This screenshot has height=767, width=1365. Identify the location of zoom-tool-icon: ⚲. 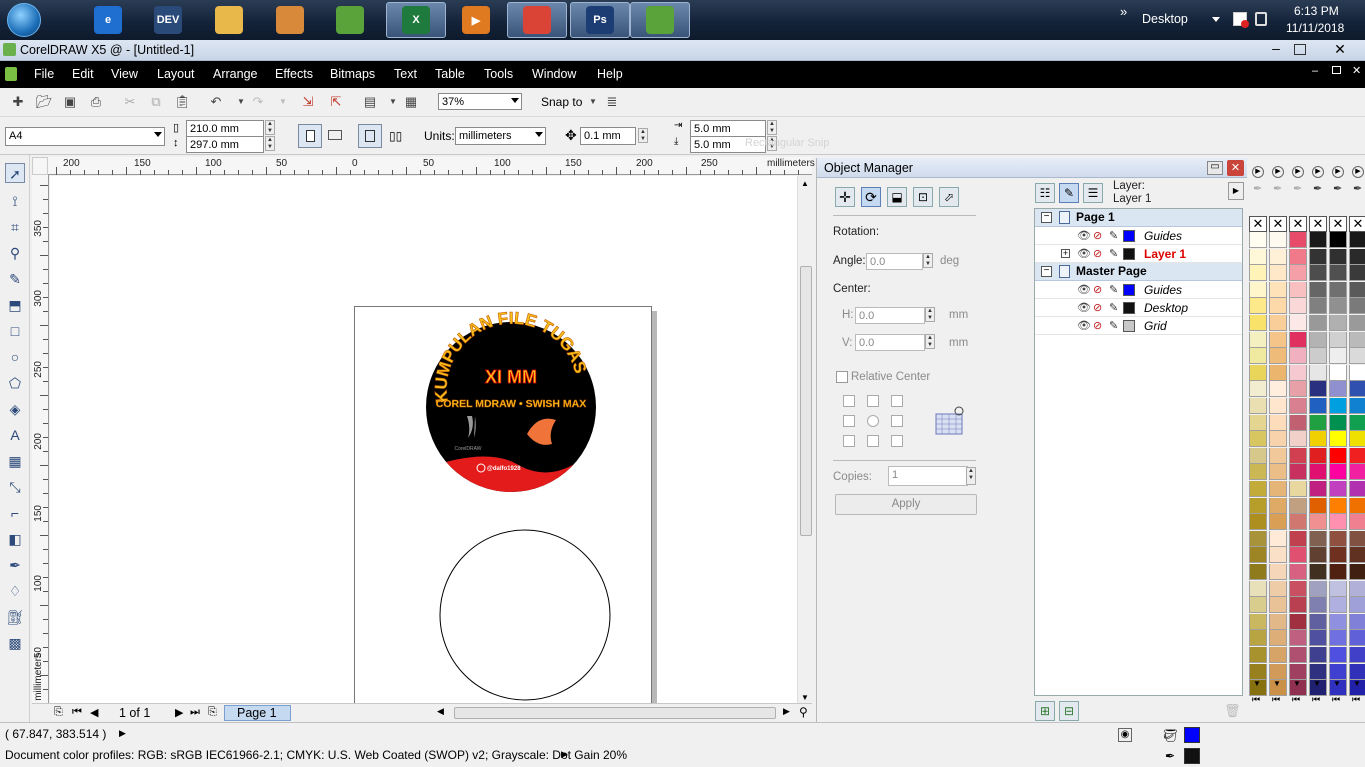
(15, 253).